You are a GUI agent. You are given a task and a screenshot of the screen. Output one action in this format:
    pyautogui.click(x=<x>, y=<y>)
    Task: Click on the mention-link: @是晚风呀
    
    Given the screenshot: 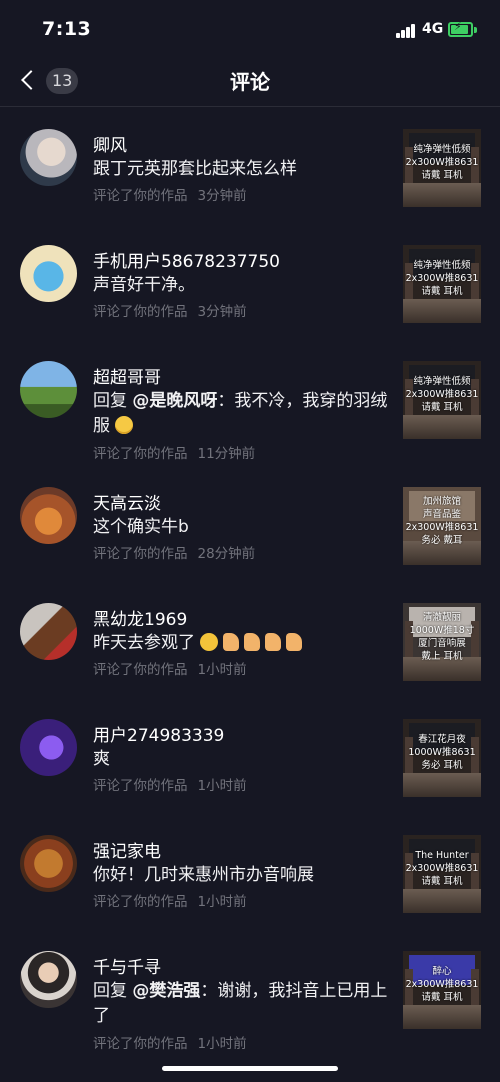 What is the action you would take?
    pyautogui.click(x=174, y=401)
    